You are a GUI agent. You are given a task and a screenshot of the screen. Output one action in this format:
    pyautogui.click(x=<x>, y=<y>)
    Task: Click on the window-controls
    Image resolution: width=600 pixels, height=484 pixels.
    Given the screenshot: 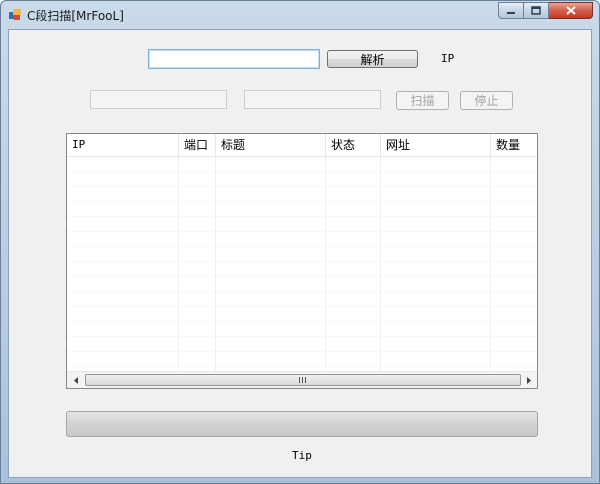 What is the action you would take?
    pyautogui.click(x=545, y=11)
    